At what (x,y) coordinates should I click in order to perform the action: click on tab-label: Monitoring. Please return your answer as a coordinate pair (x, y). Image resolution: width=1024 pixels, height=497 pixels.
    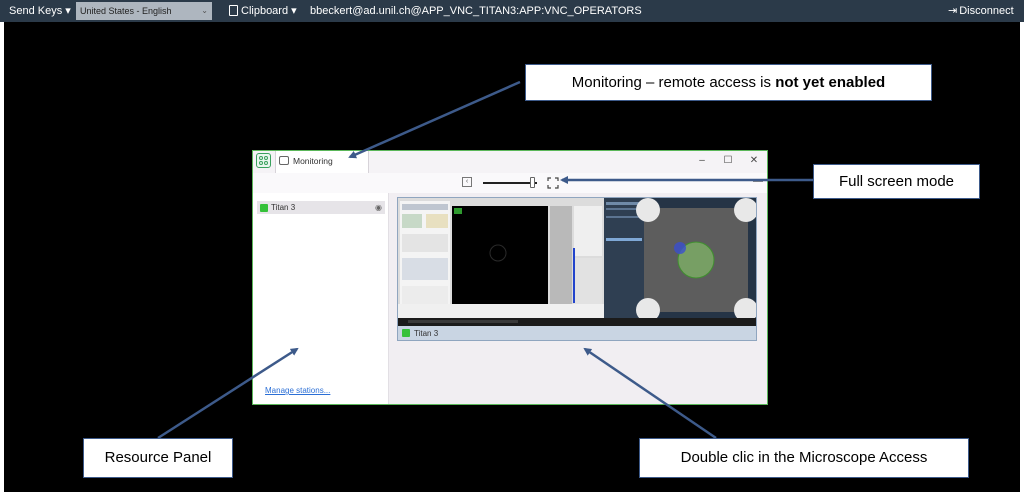
    Looking at the image, I should click on (313, 161).